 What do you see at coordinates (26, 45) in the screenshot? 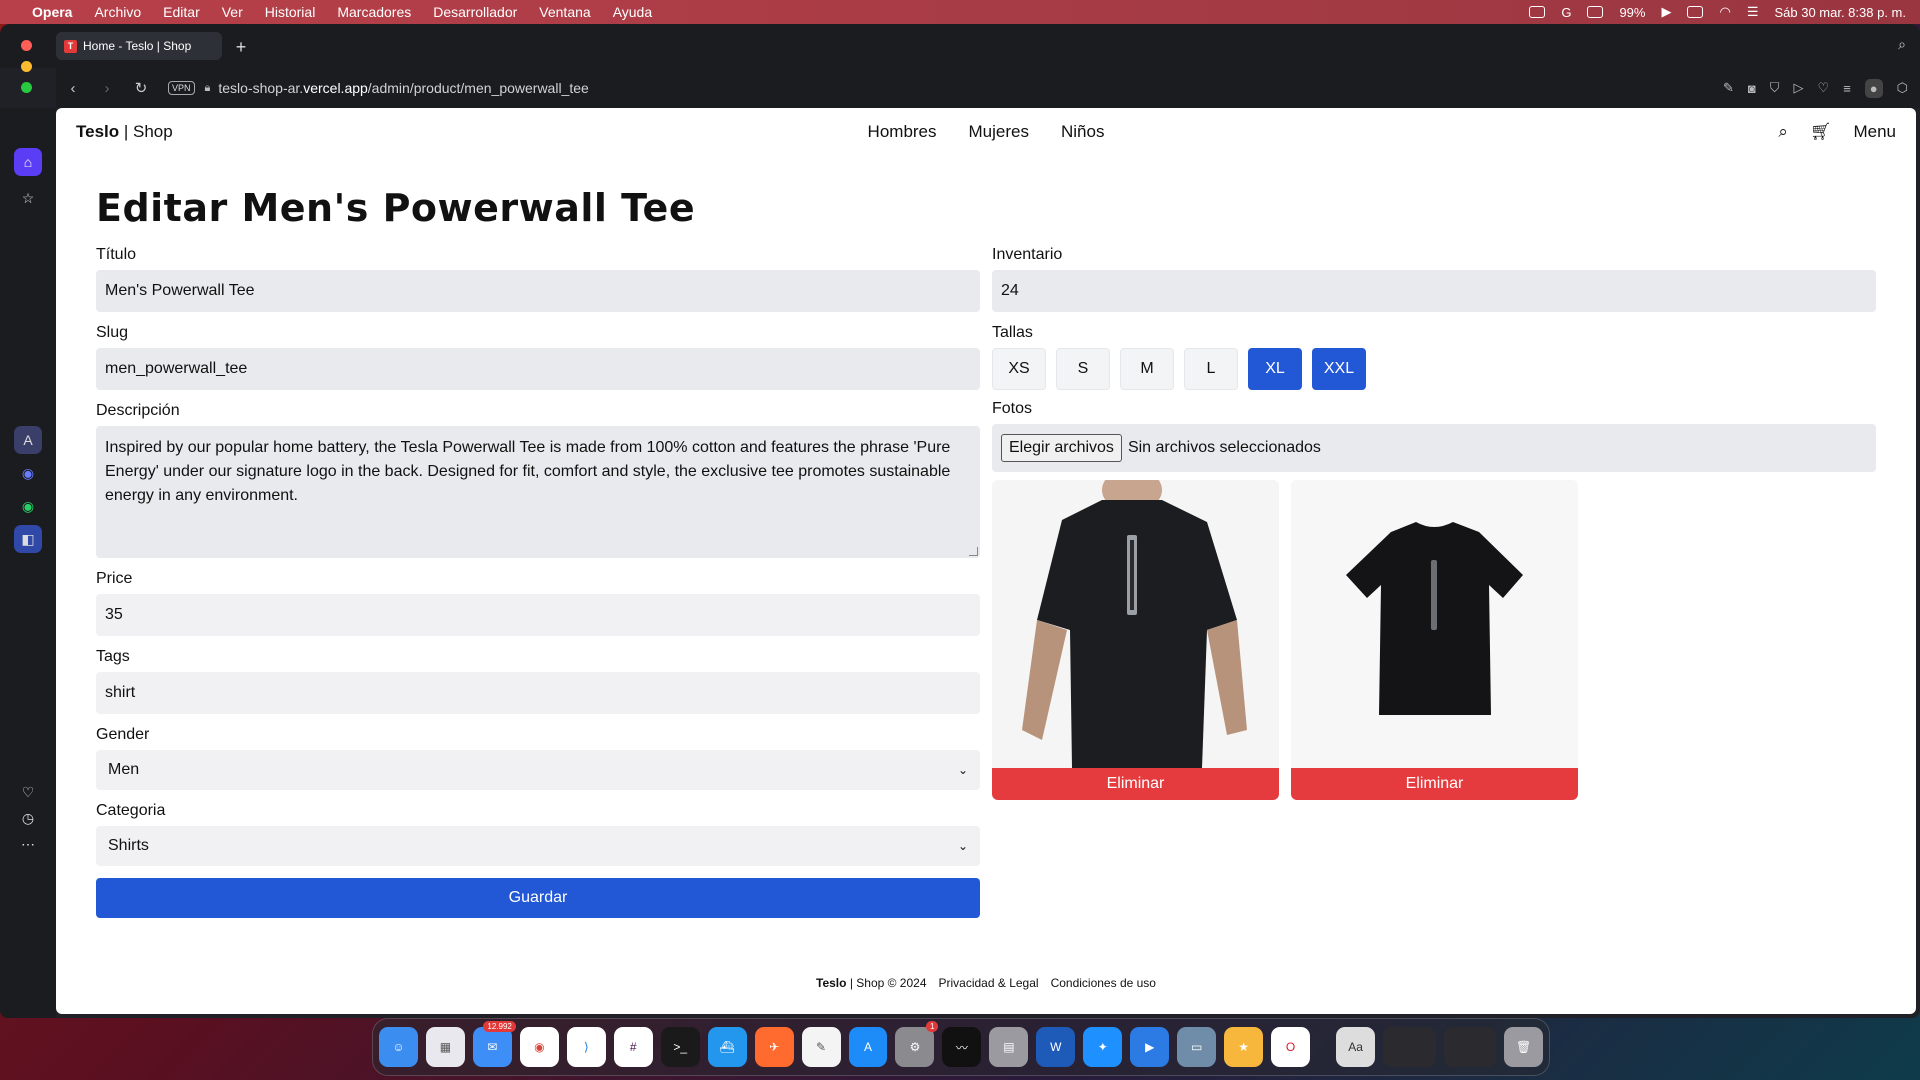
I see `close-window-button` at bounding box center [26, 45].